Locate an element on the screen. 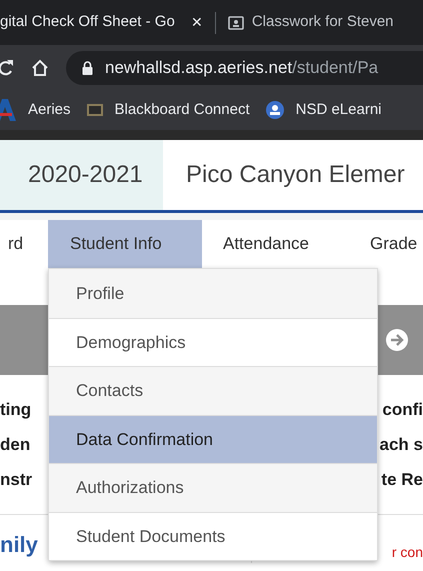  menu-item: Data Confirmation is located at coordinates (213, 438).